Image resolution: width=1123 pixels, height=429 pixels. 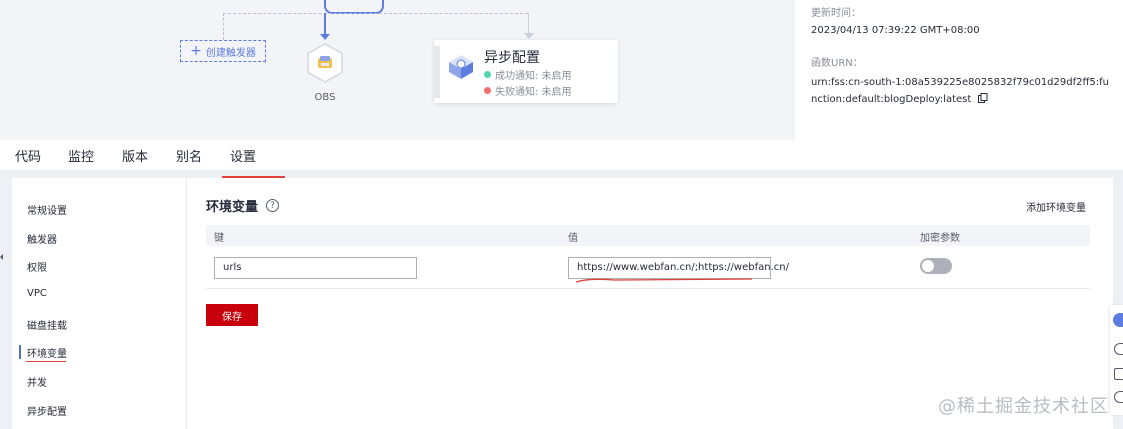 What do you see at coordinates (232, 315) in the screenshot?
I see `save-button: 保存` at bounding box center [232, 315].